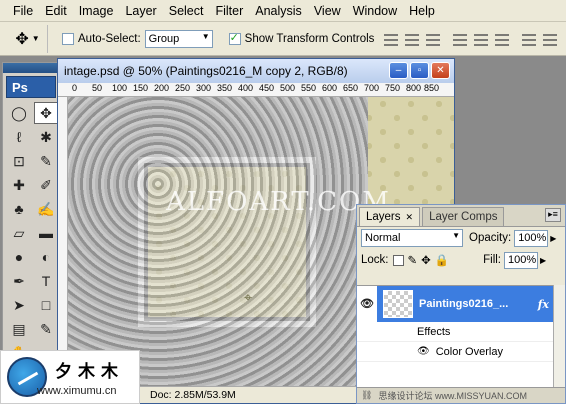 This screenshot has width=566, height=404. What do you see at coordinates (46, 257) in the screenshot?
I see `dodge-tool-icon: ◐` at bounding box center [46, 257].